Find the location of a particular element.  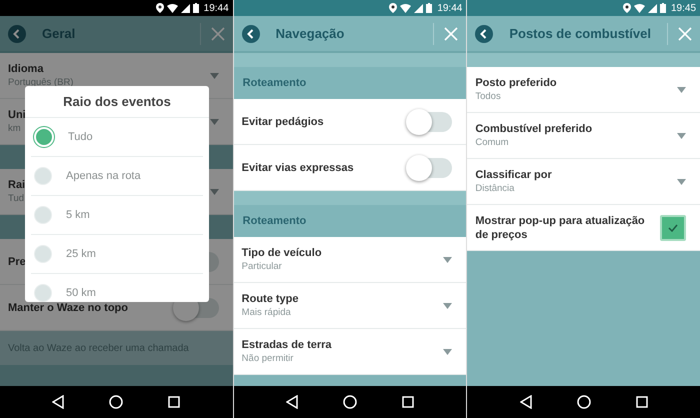

setting-label: Rai is located at coordinates (17, 185).